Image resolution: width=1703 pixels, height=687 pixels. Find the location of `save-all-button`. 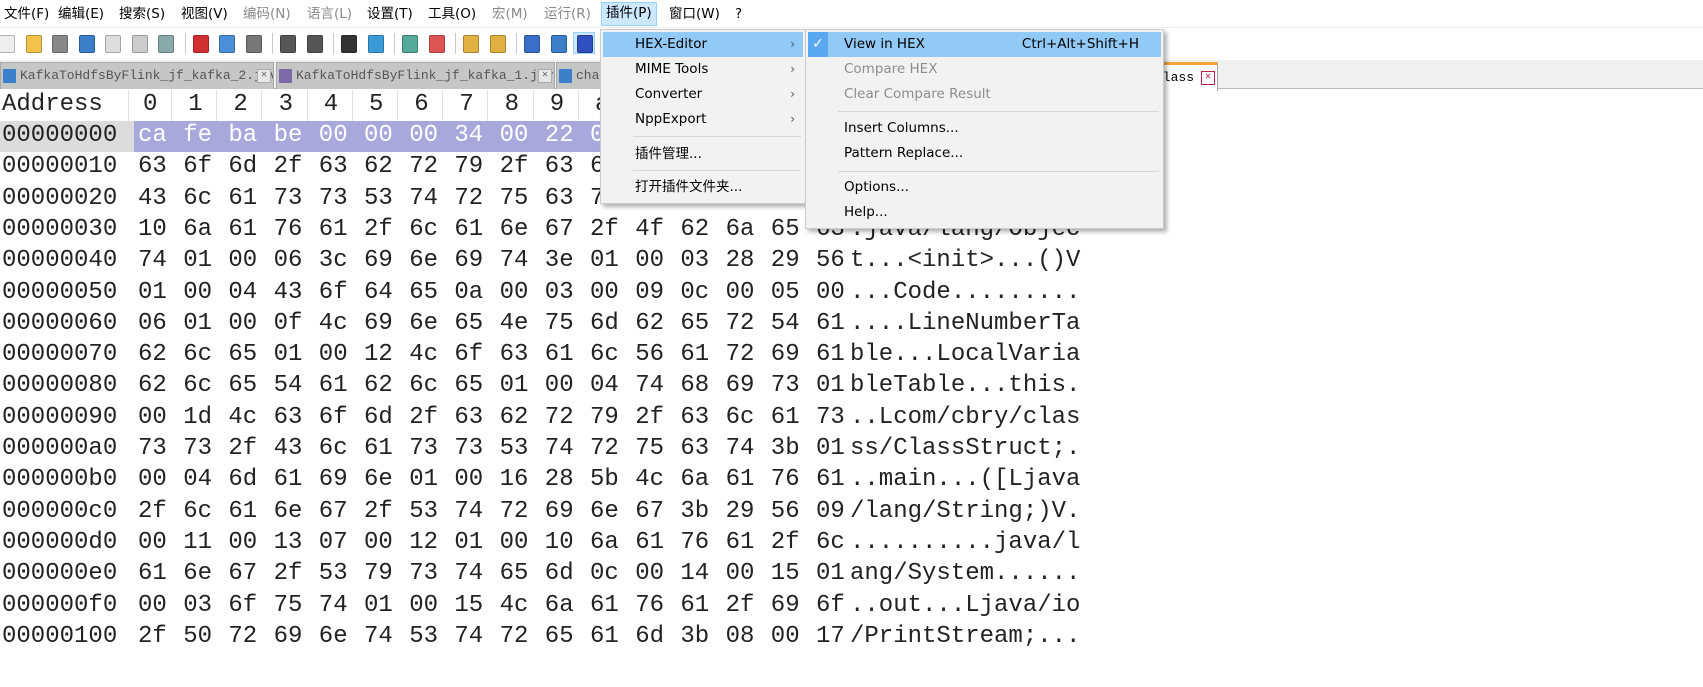

save-all-button is located at coordinates (86, 43).